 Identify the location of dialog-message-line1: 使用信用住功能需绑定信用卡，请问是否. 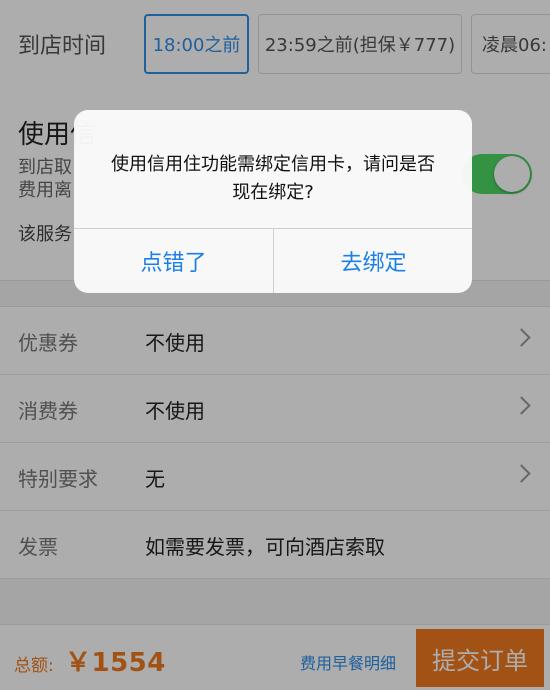
(273, 164).